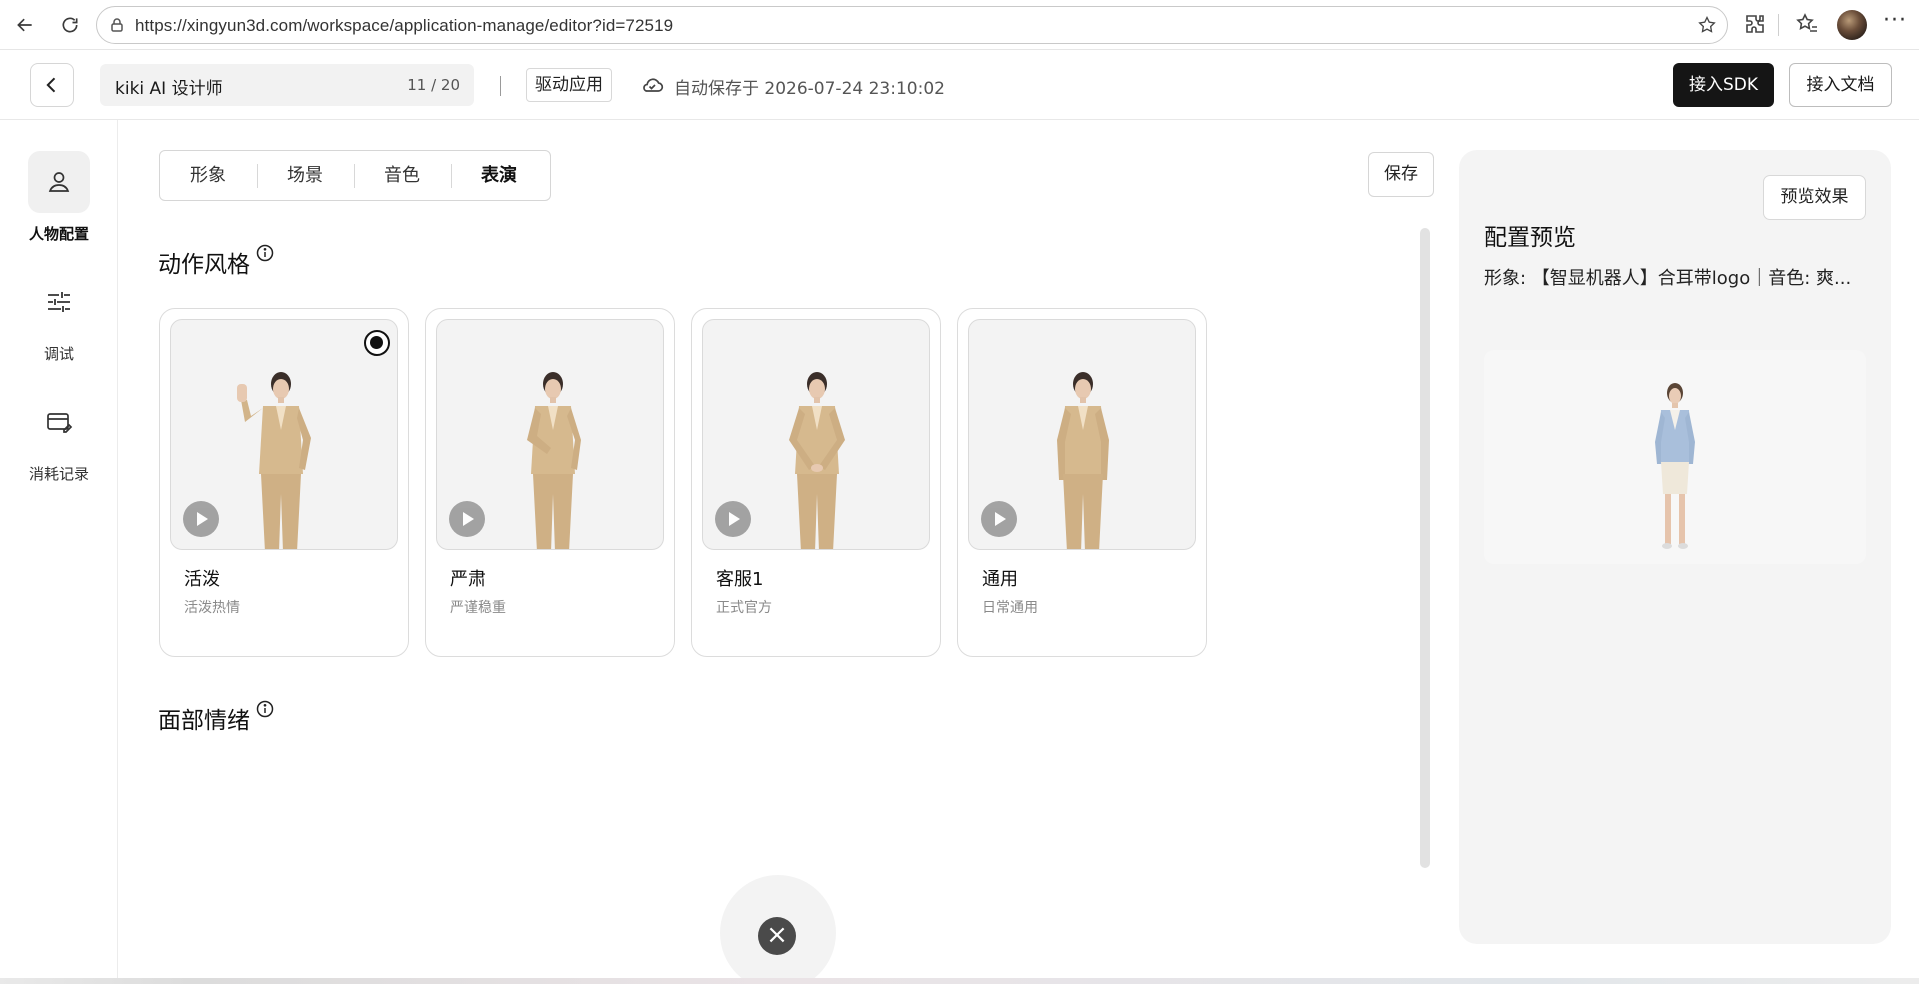 This screenshot has width=1919, height=984. I want to click on reload-icon, so click(70, 25).